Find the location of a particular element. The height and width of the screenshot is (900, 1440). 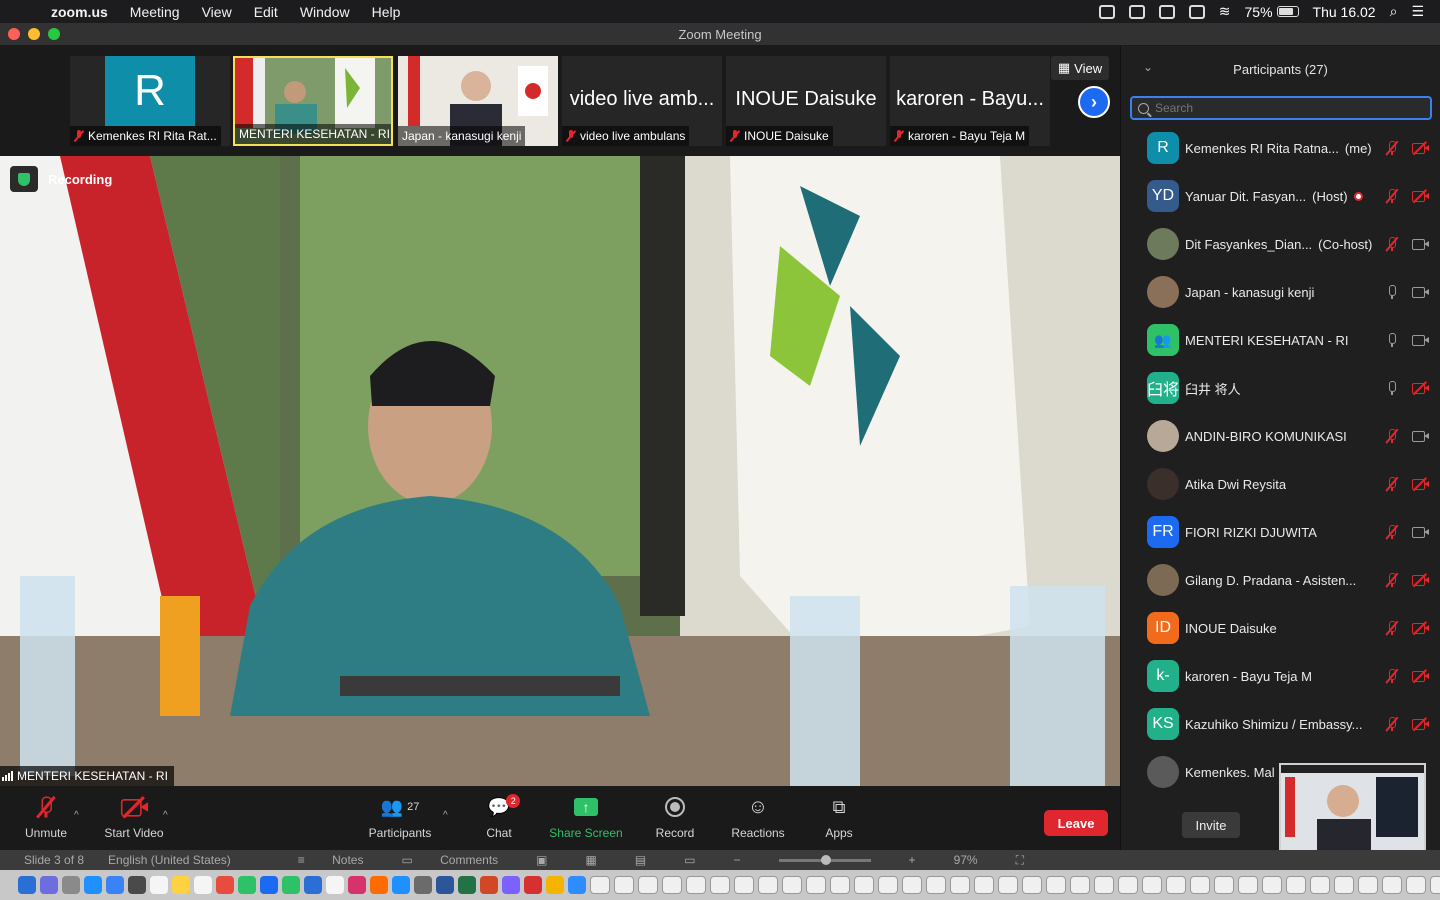

participant-row: k-karoren - Bayu Teja M is located at coordinates (1280, 676).